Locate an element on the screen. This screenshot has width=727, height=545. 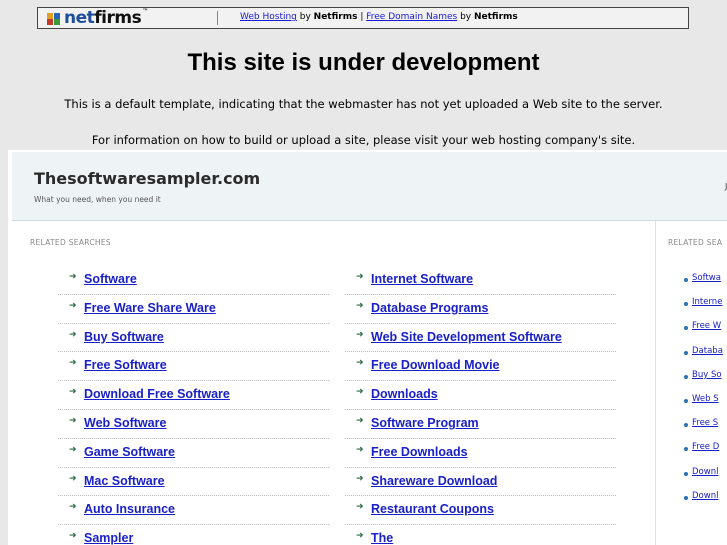
search-link-row: ➜ Buy Software is located at coordinates (193, 338).